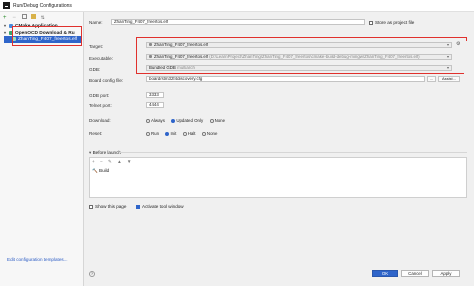 This screenshot has height=286, width=474. Describe the element at coordinates (105, 153) in the screenshot. I see `before-launch-header: ▾ Before launch` at that location.